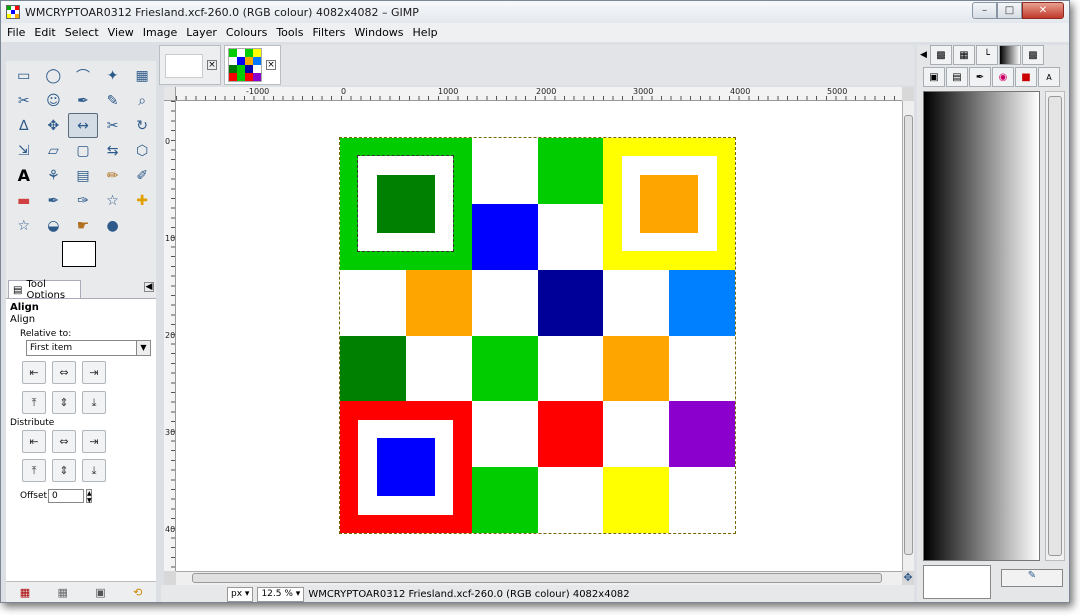  I want to click on navigate-icon: ✥, so click(908, 578).